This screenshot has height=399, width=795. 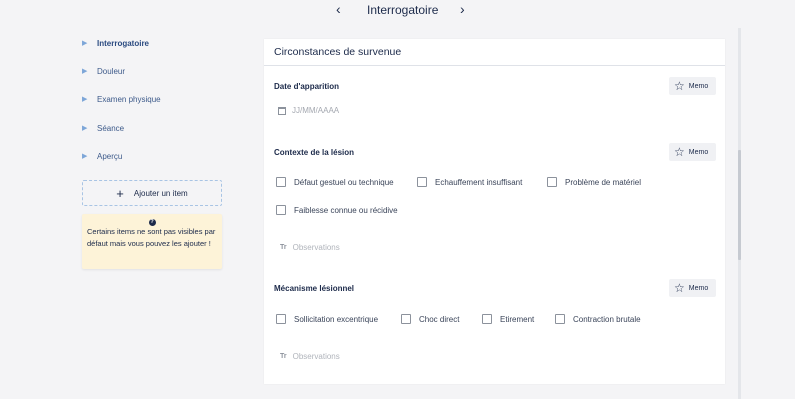 I want to click on checkbox-contraction: Contraction brutale, so click(x=598, y=319).